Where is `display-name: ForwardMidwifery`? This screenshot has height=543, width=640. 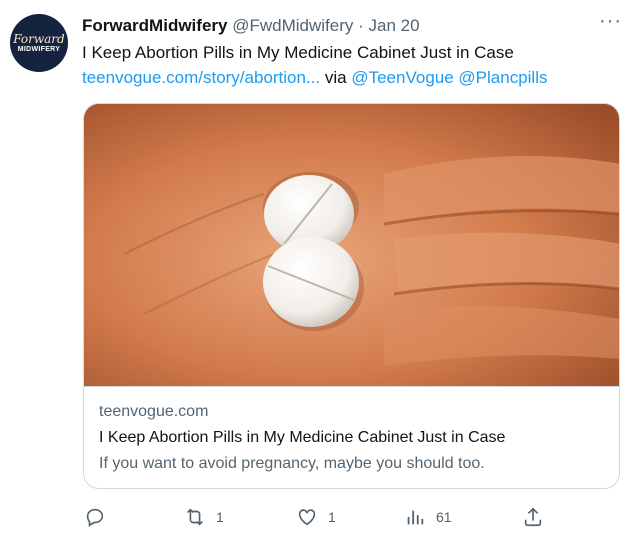
display-name: ForwardMidwifery is located at coordinates (154, 25).